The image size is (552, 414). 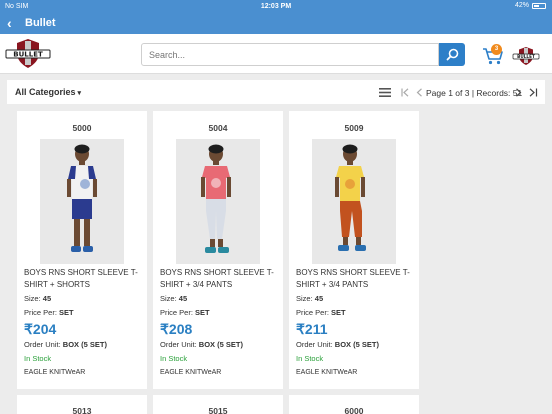 What do you see at coordinates (518, 92) in the screenshot?
I see `next-page-icon` at bounding box center [518, 92].